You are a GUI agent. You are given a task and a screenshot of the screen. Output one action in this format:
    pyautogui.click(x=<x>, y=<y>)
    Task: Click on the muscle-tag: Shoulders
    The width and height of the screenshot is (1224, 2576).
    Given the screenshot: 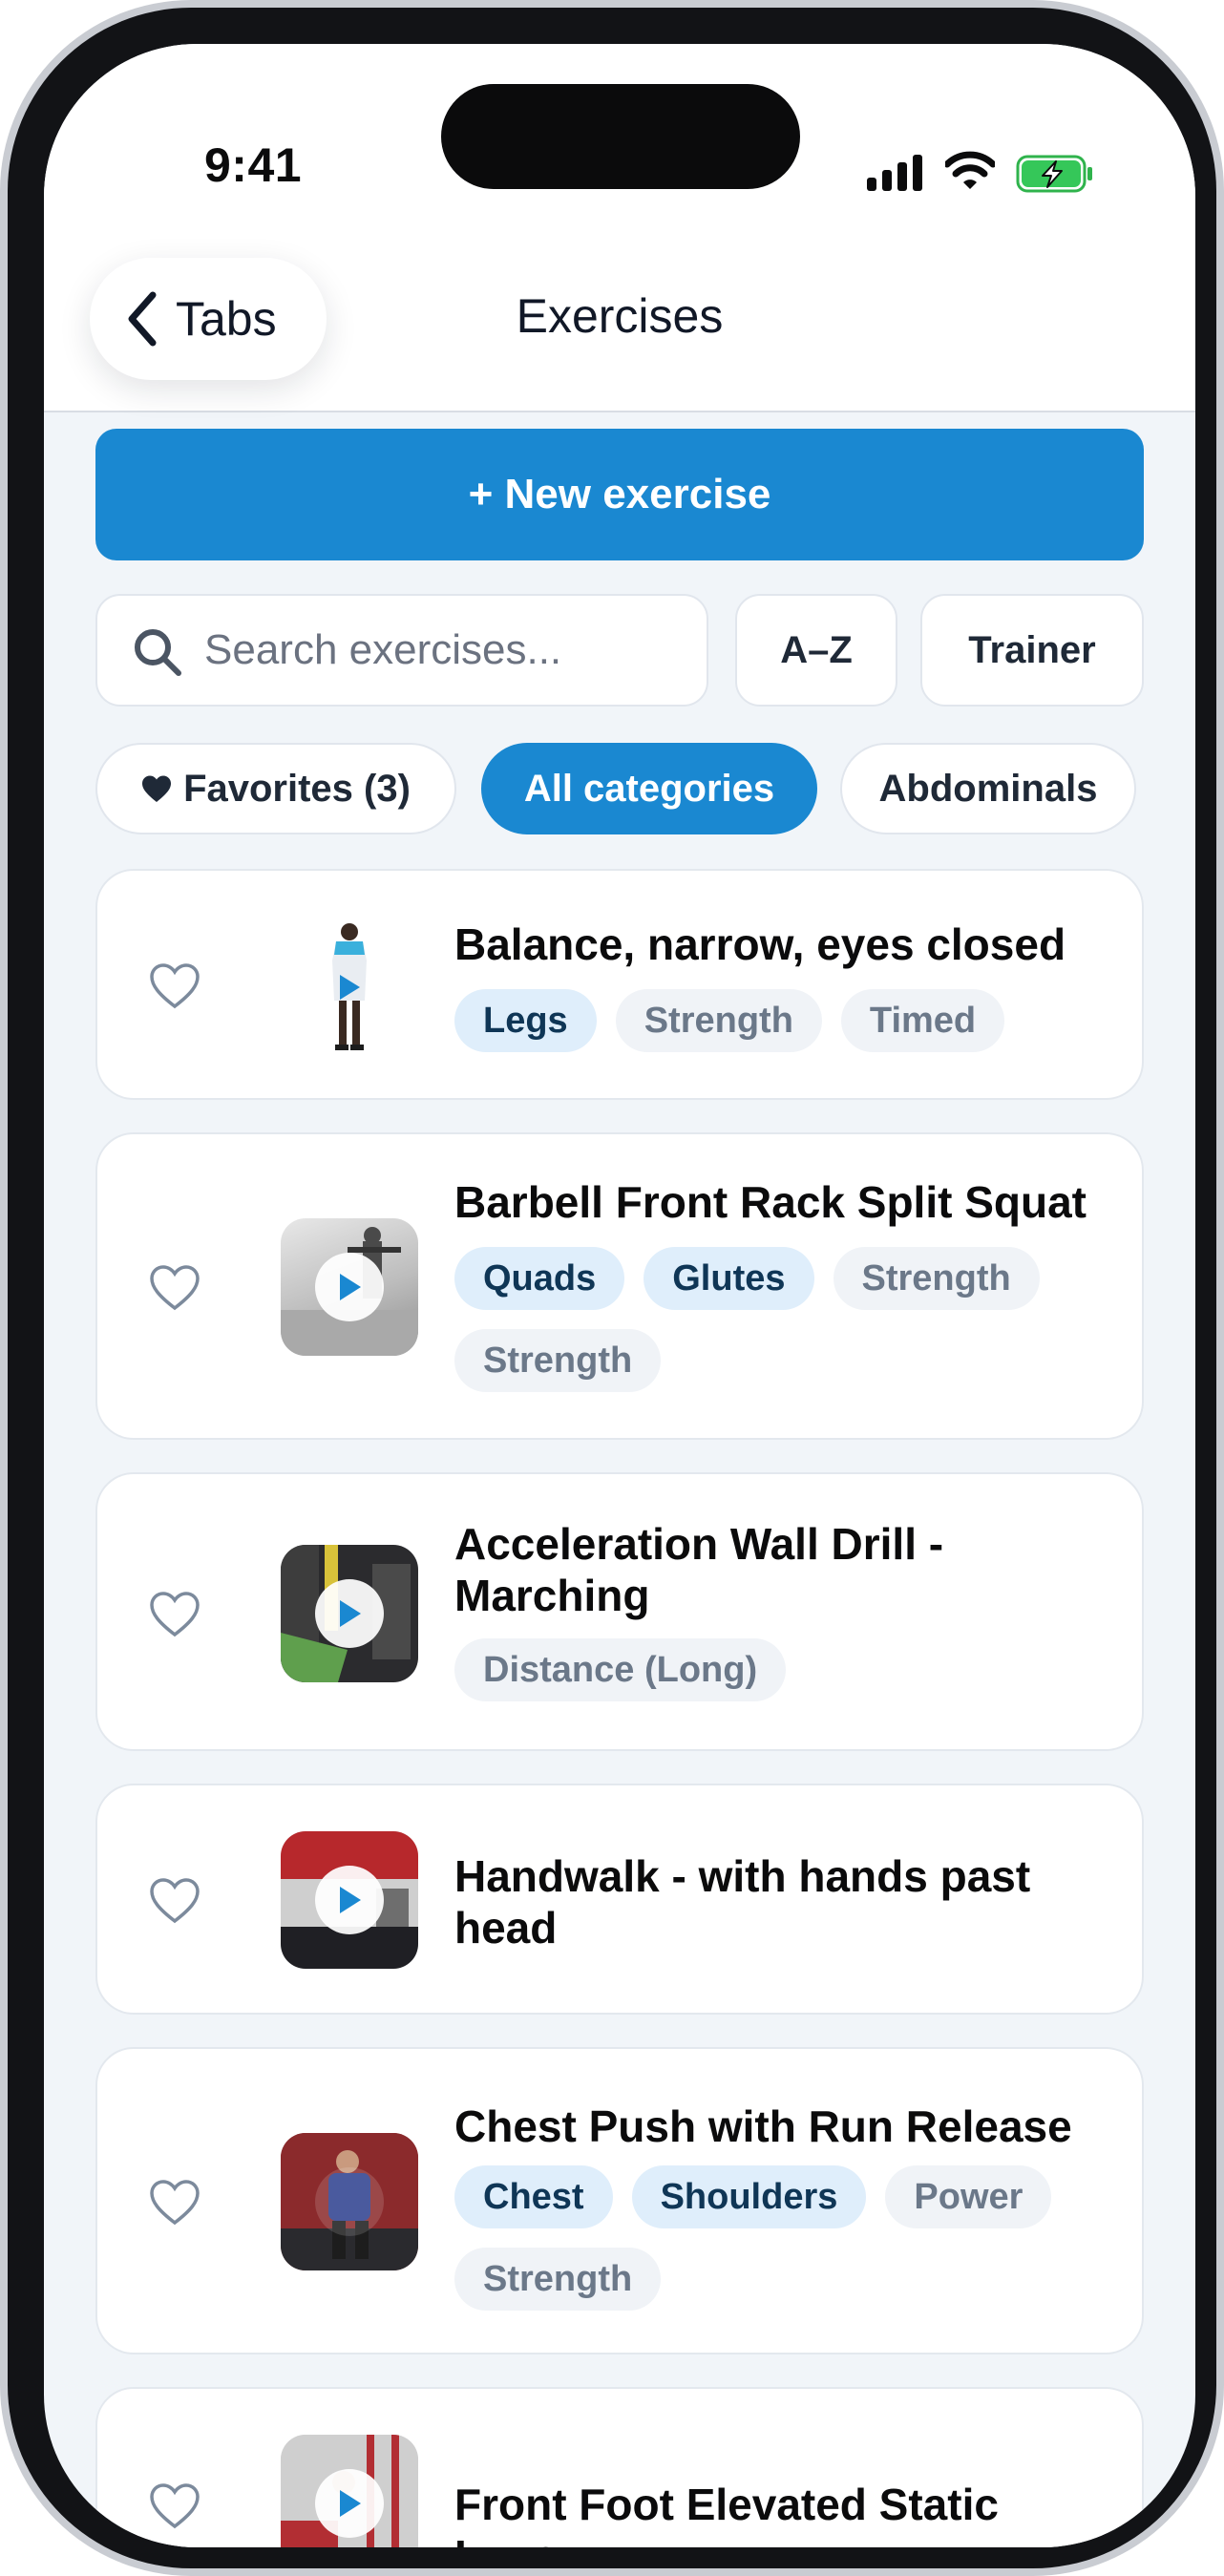 What is the action you would take?
    pyautogui.click(x=749, y=2196)
    